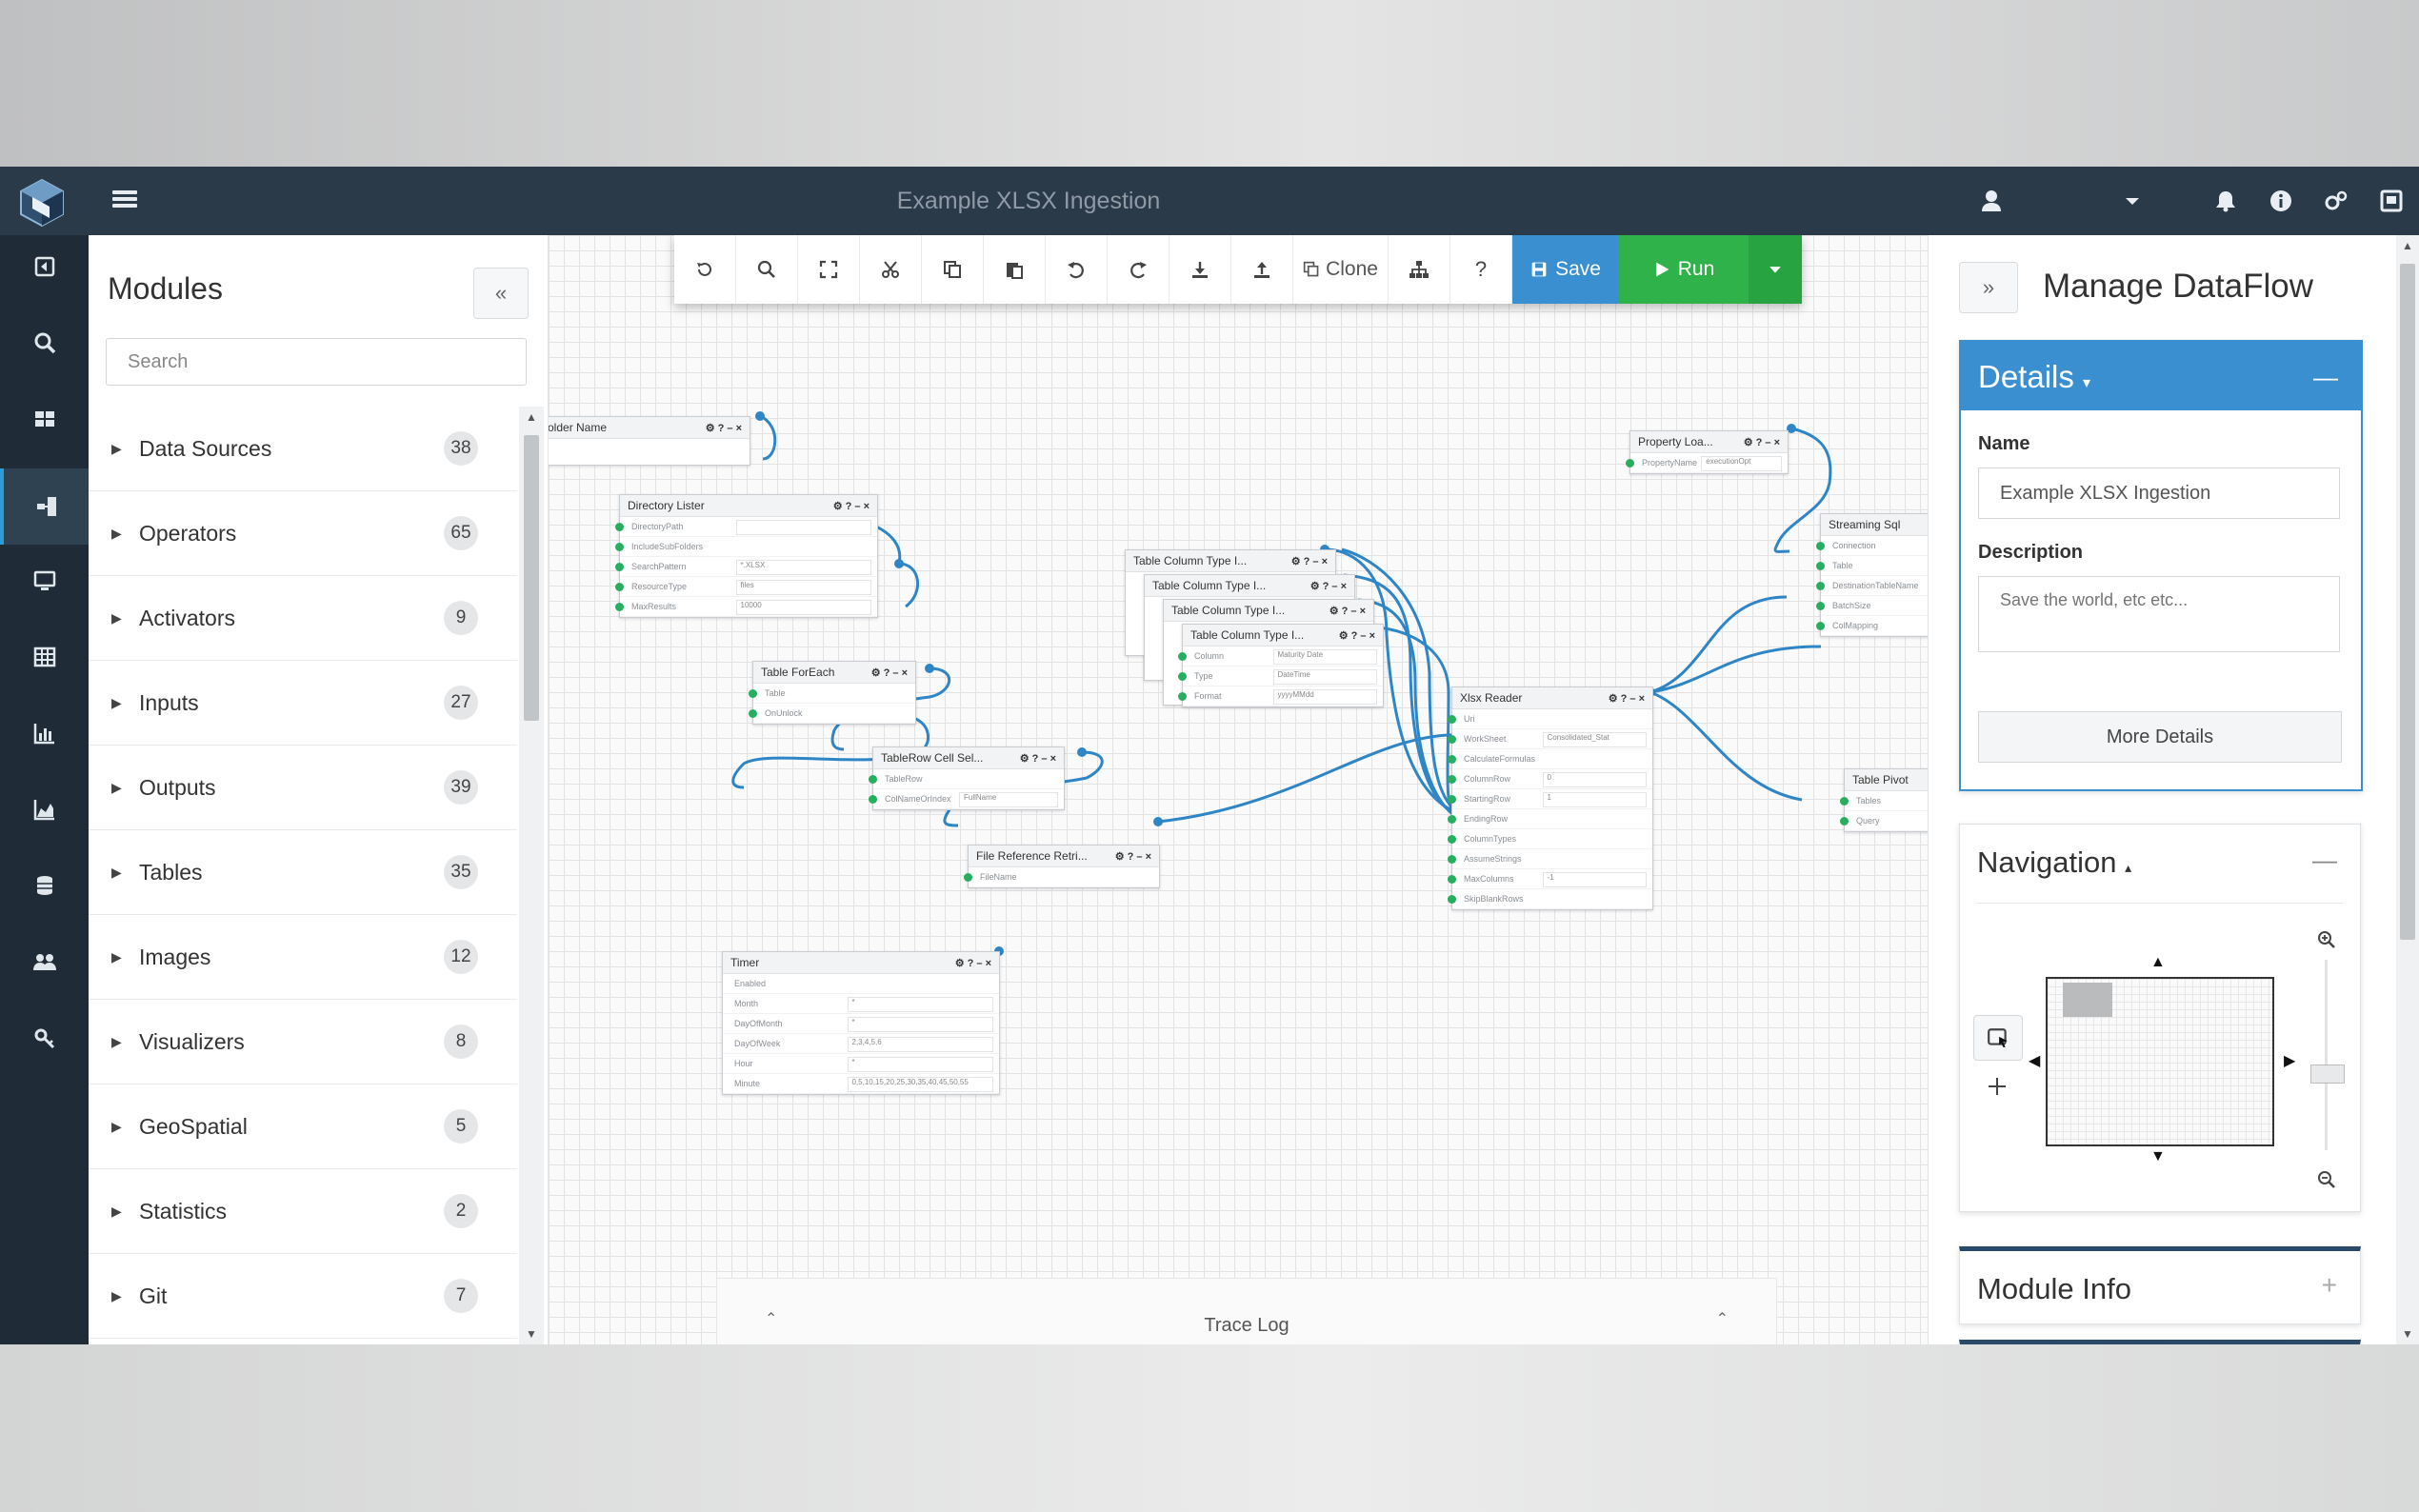 The image size is (2419, 1512). I want to click on module-category-images: ▶ Images 12, so click(303, 957).